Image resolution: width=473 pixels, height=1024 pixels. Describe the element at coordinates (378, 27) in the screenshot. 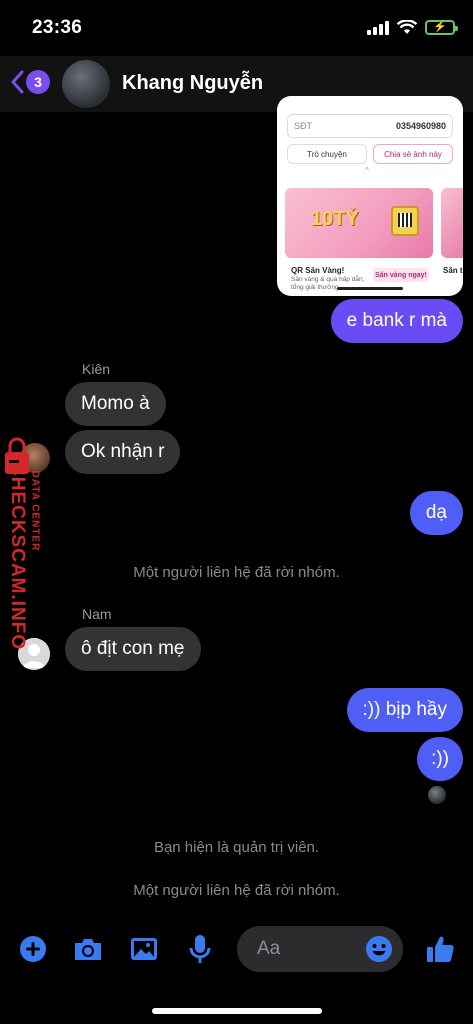

I see `signal-icon` at that location.